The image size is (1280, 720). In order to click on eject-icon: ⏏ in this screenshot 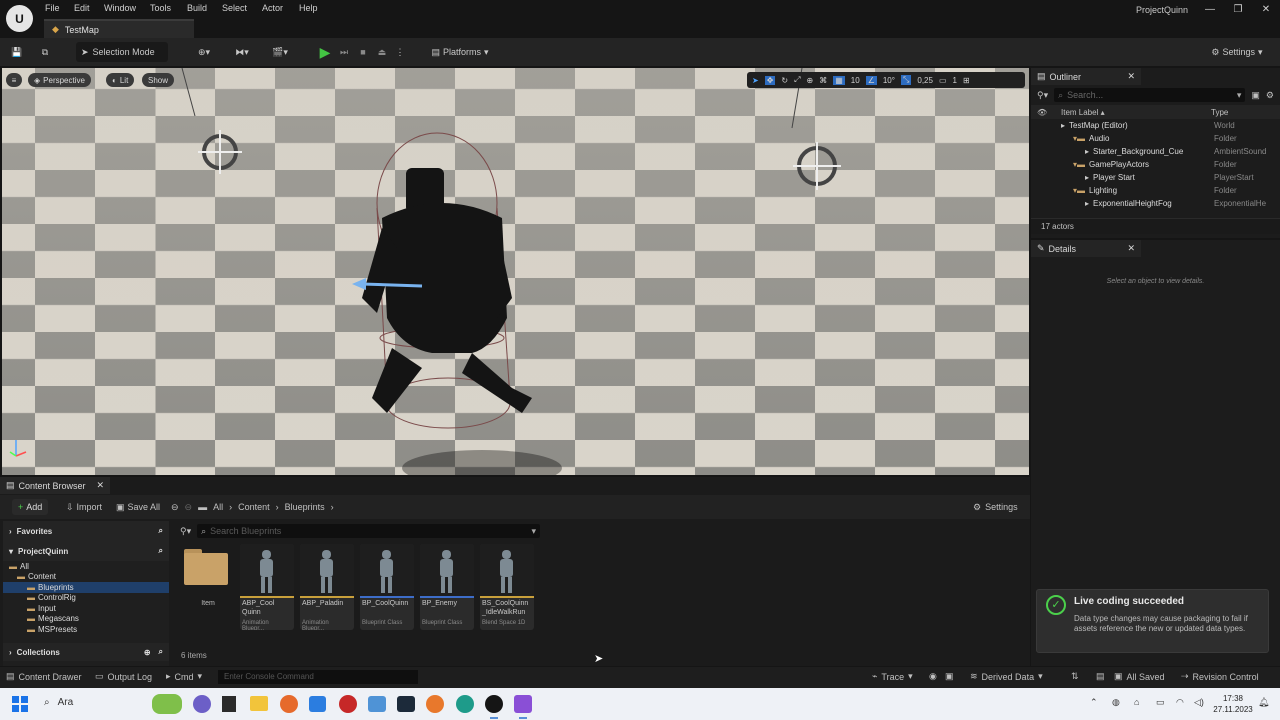, I will do `click(382, 52)`.